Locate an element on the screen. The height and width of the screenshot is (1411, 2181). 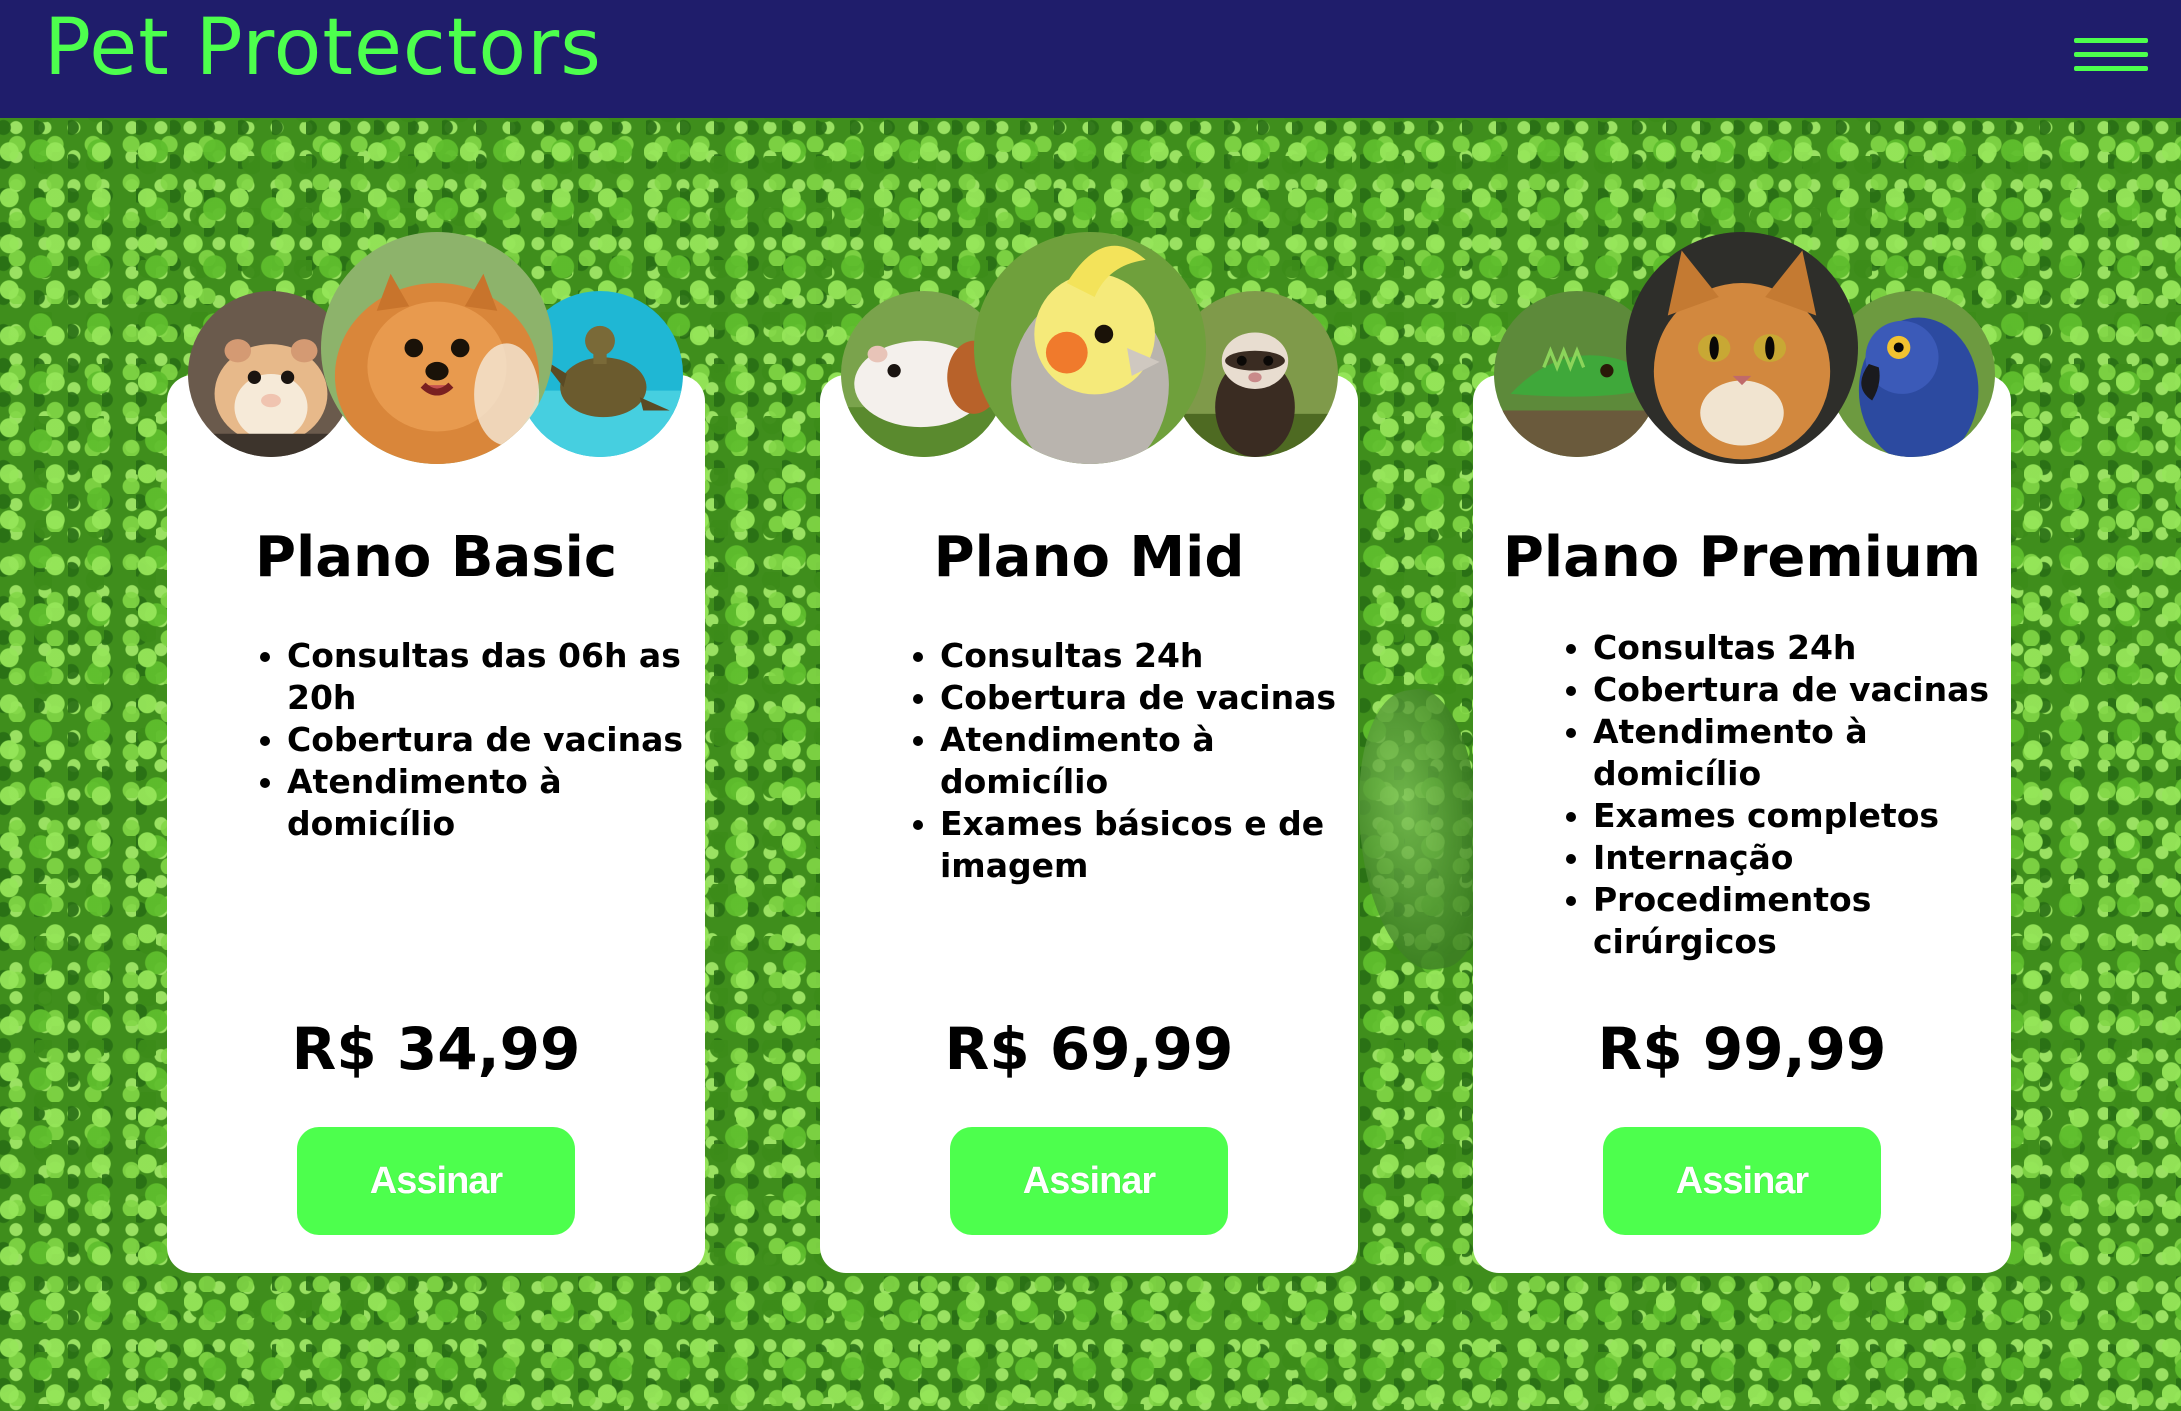
top-navbar: Pet Protectors is located at coordinates (1090, 59).